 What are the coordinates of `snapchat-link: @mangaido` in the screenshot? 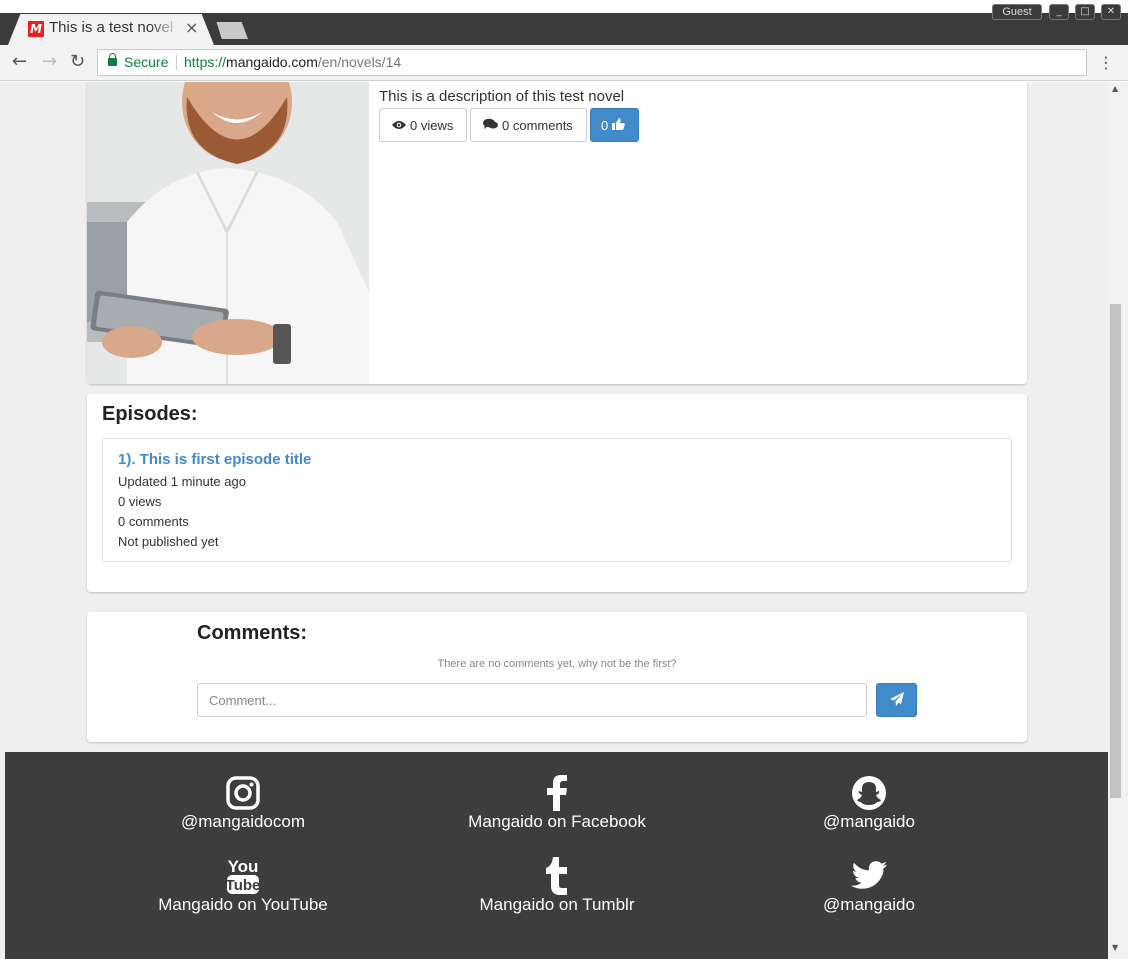 It's located at (869, 803).